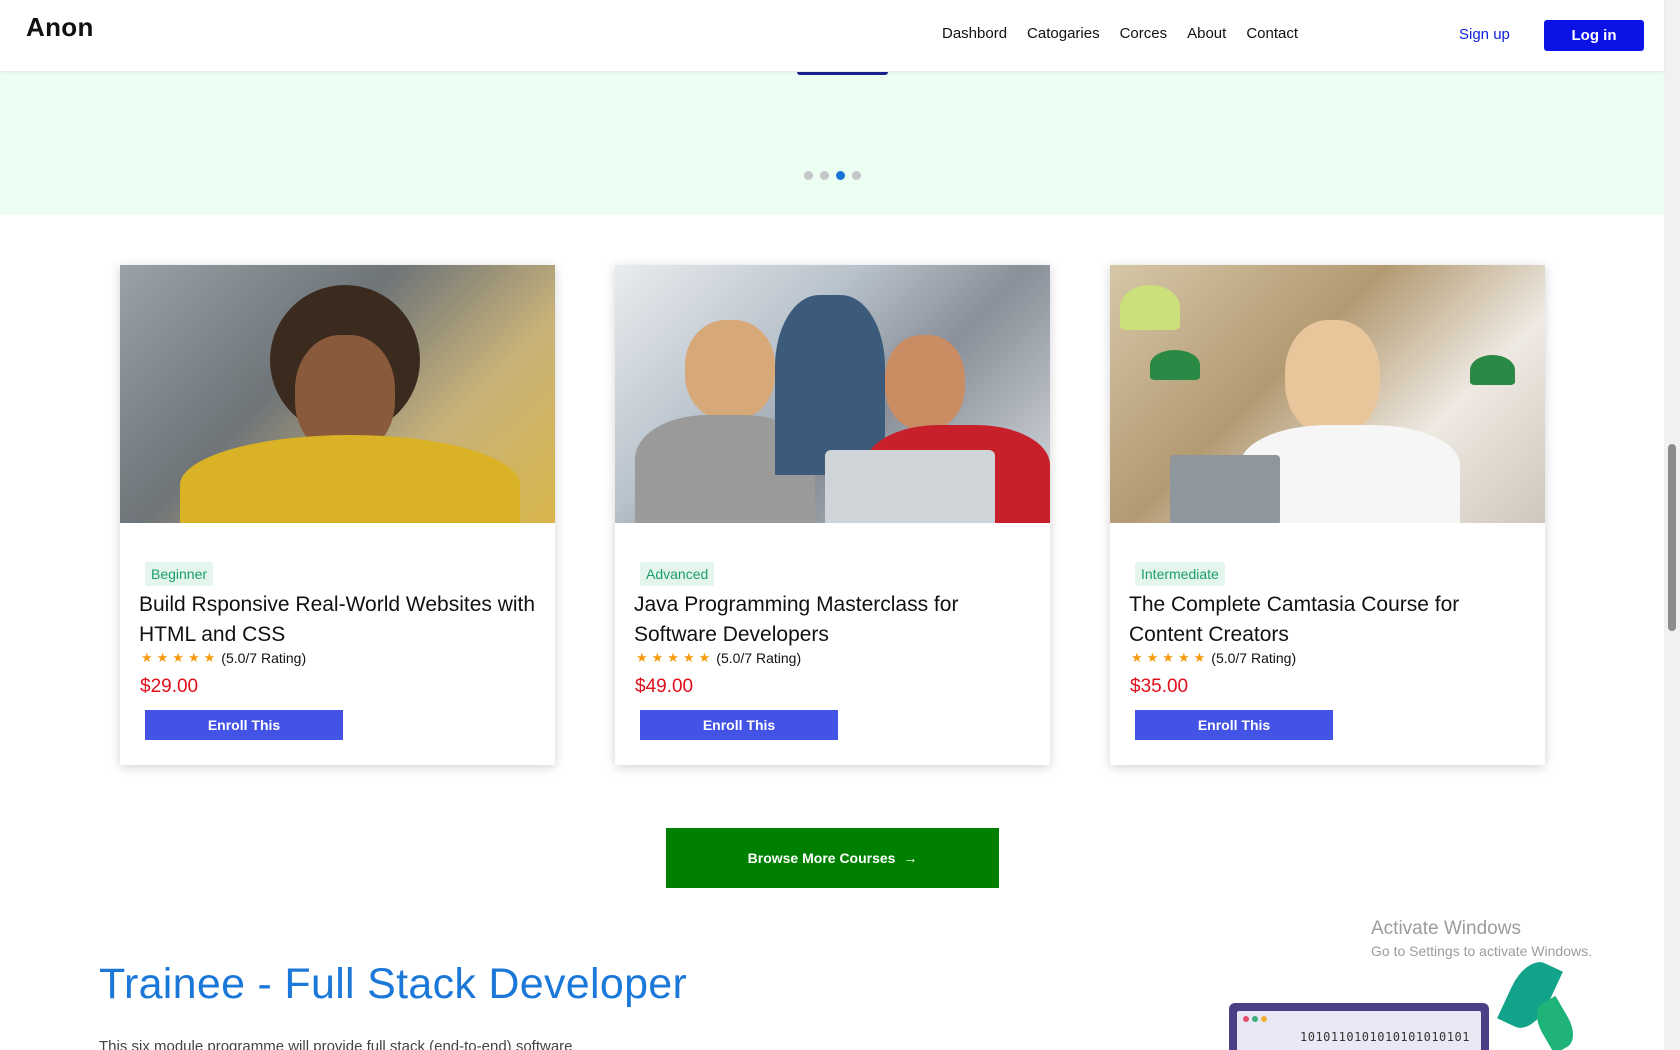 This screenshot has width=1680, height=1050. What do you see at coordinates (830, 385) in the screenshot?
I see `plaid-shirt-shape` at bounding box center [830, 385].